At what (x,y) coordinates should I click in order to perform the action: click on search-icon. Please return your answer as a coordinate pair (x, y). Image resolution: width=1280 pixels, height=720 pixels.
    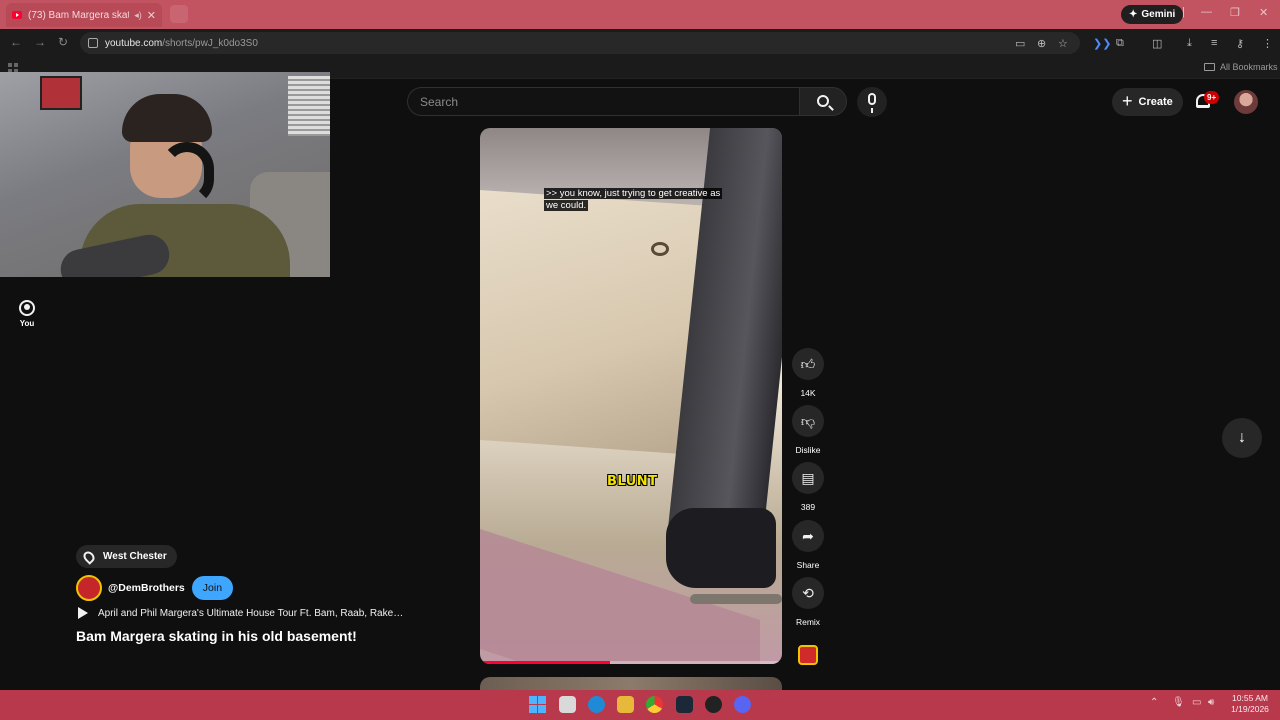
    Looking at the image, I should click on (823, 101).